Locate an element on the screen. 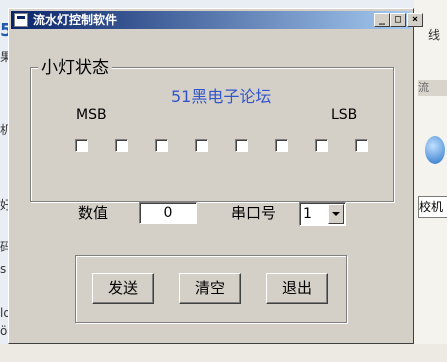 The image size is (447, 362). port-select-value: 1 is located at coordinates (307, 214).